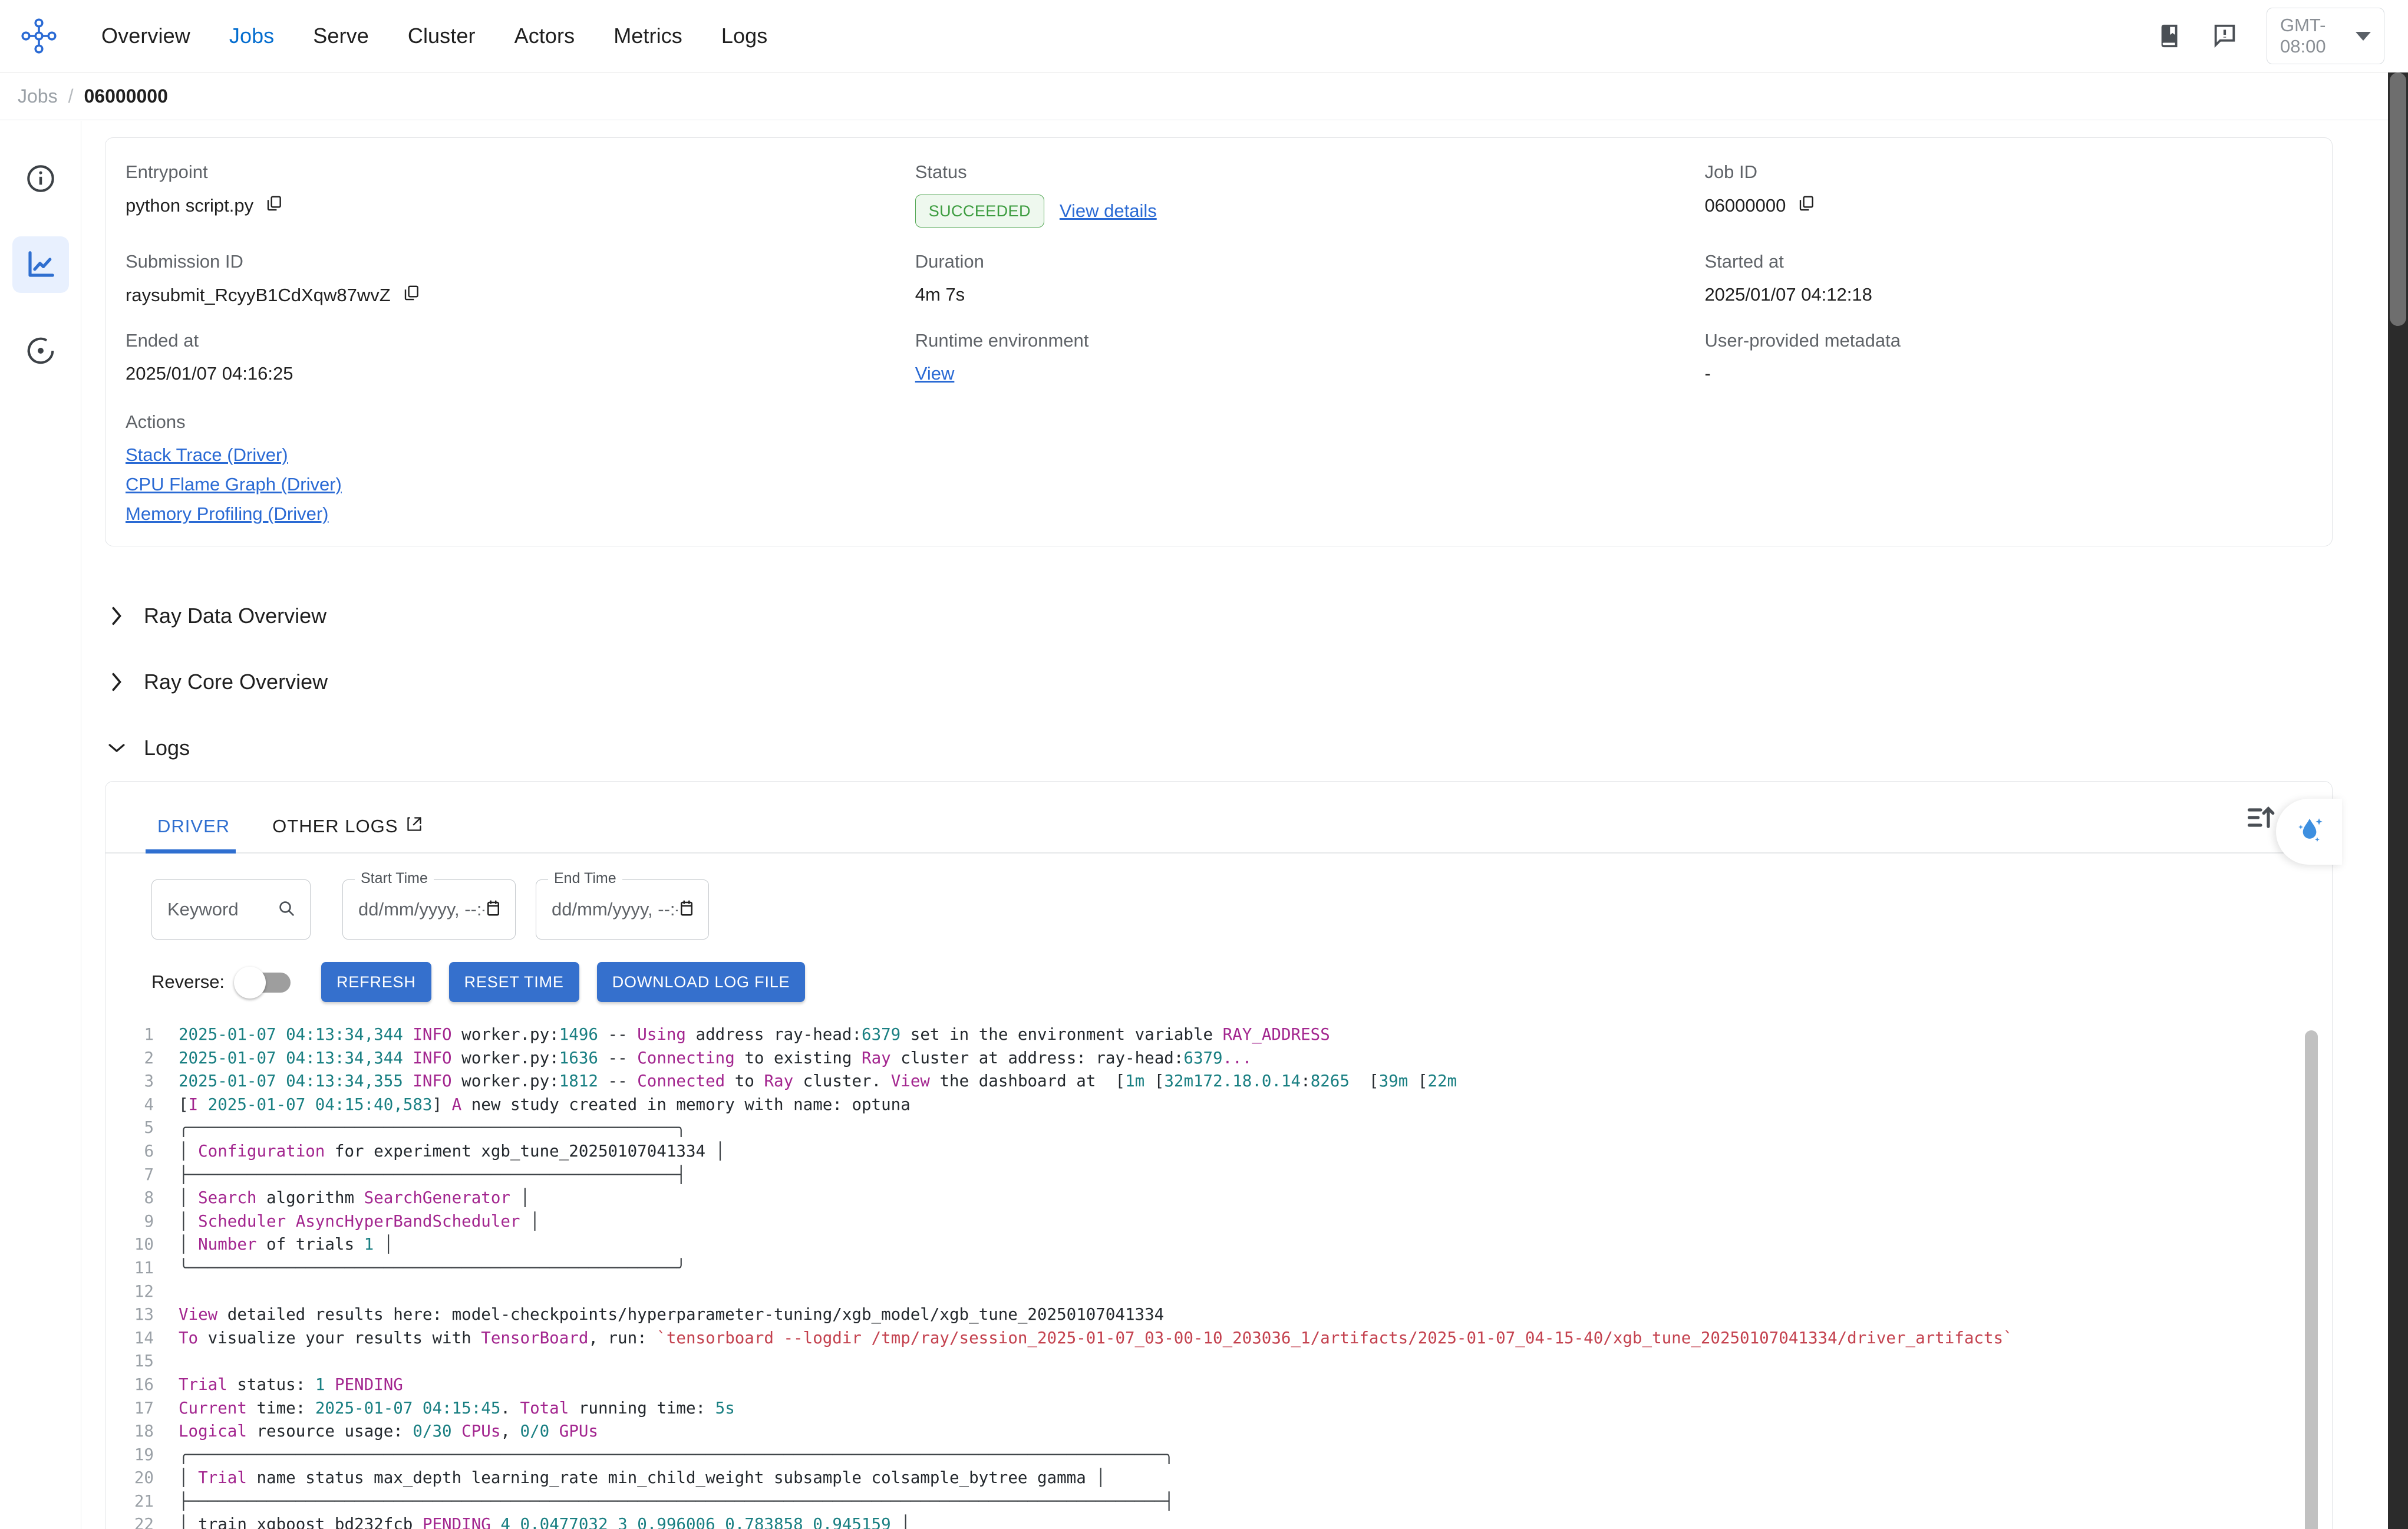 The height and width of the screenshot is (1529, 2408). Describe the element at coordinates (1108, 211) in the screenshot. I see `view-details-link: View details` at that location.